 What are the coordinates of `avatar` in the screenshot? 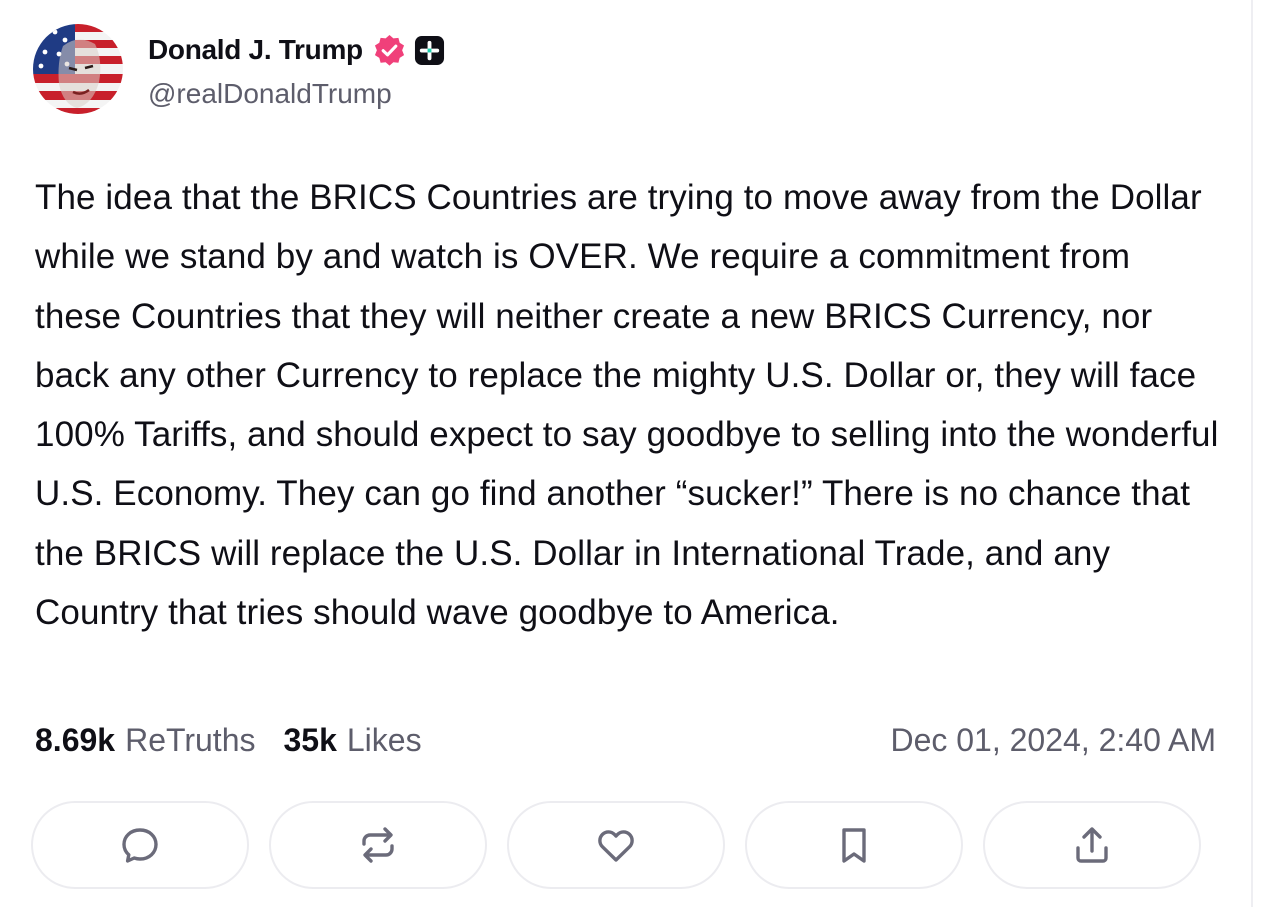 It's located at (78, 69).